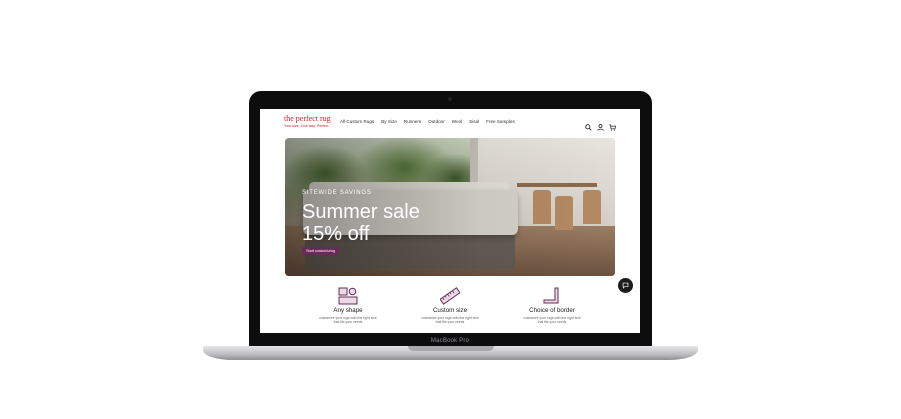  I want to click on nav-item-sisal: Sisal, so click(474, 121).